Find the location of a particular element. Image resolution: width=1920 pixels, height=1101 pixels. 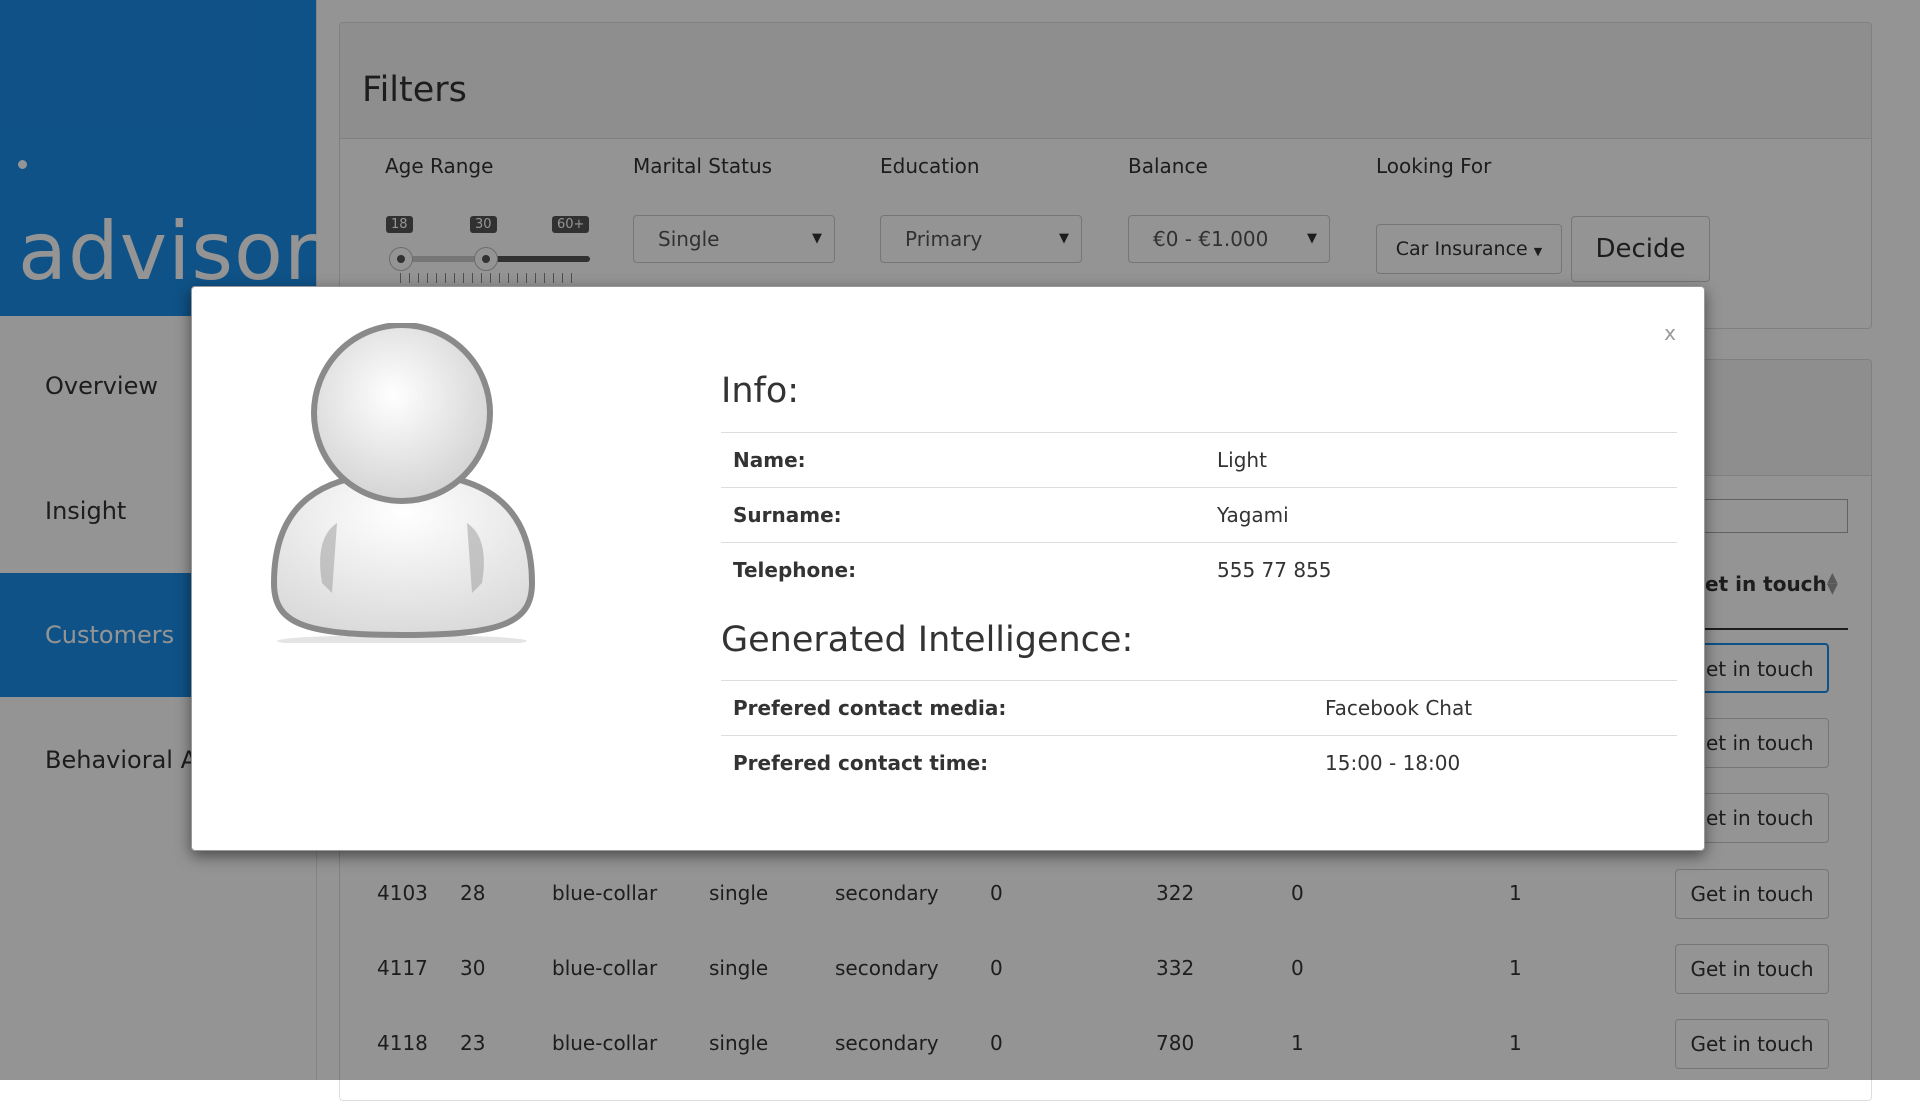

info-title: Info: is located at coordinates (760, 391).